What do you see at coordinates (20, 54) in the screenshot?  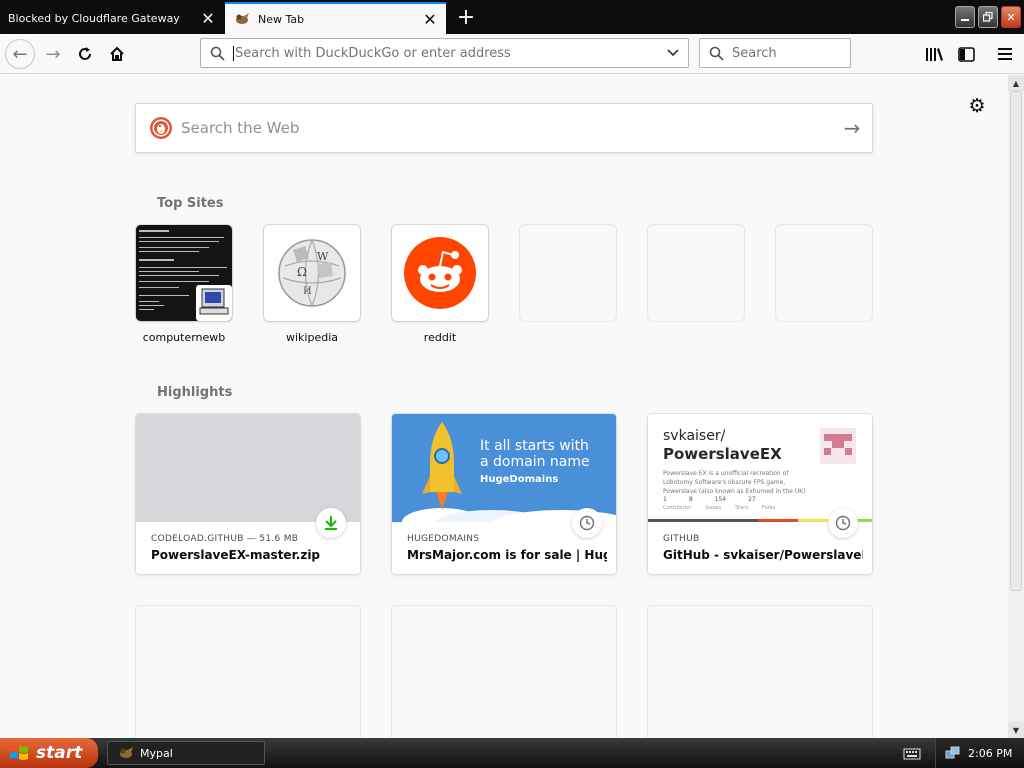 I see `back-arrow-icon: ←` at bounding box center [20, 54].